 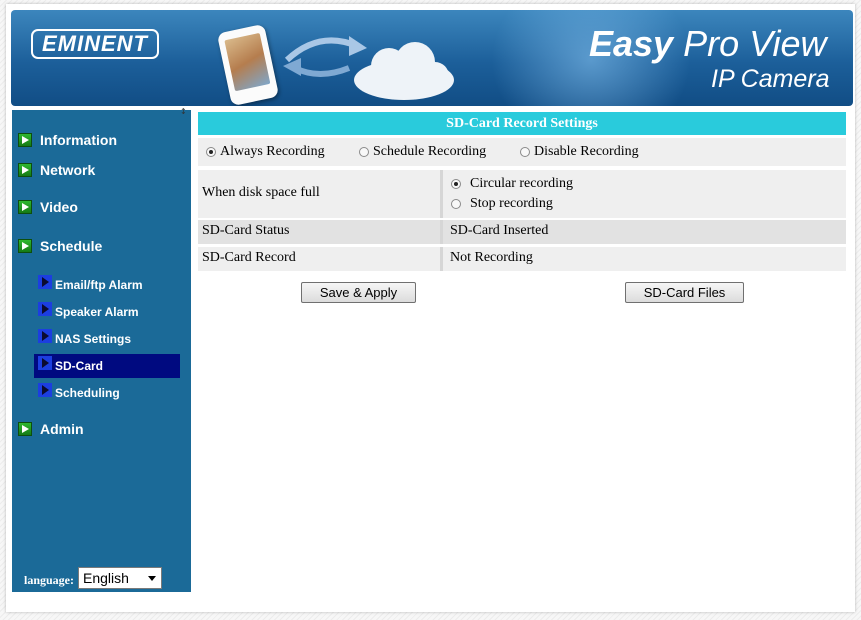 I want to click on schedule-recording-radio: Schedule Recording, so click(x=422, y=152).